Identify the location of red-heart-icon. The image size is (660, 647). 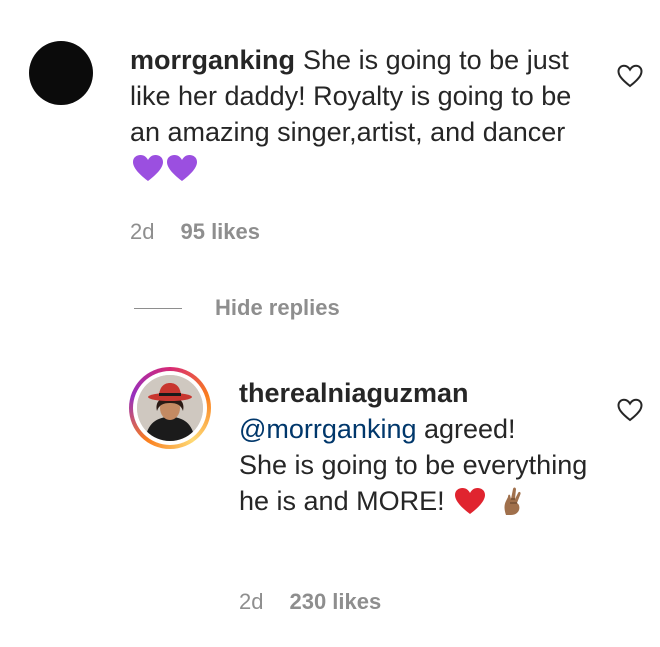
(470, 501).